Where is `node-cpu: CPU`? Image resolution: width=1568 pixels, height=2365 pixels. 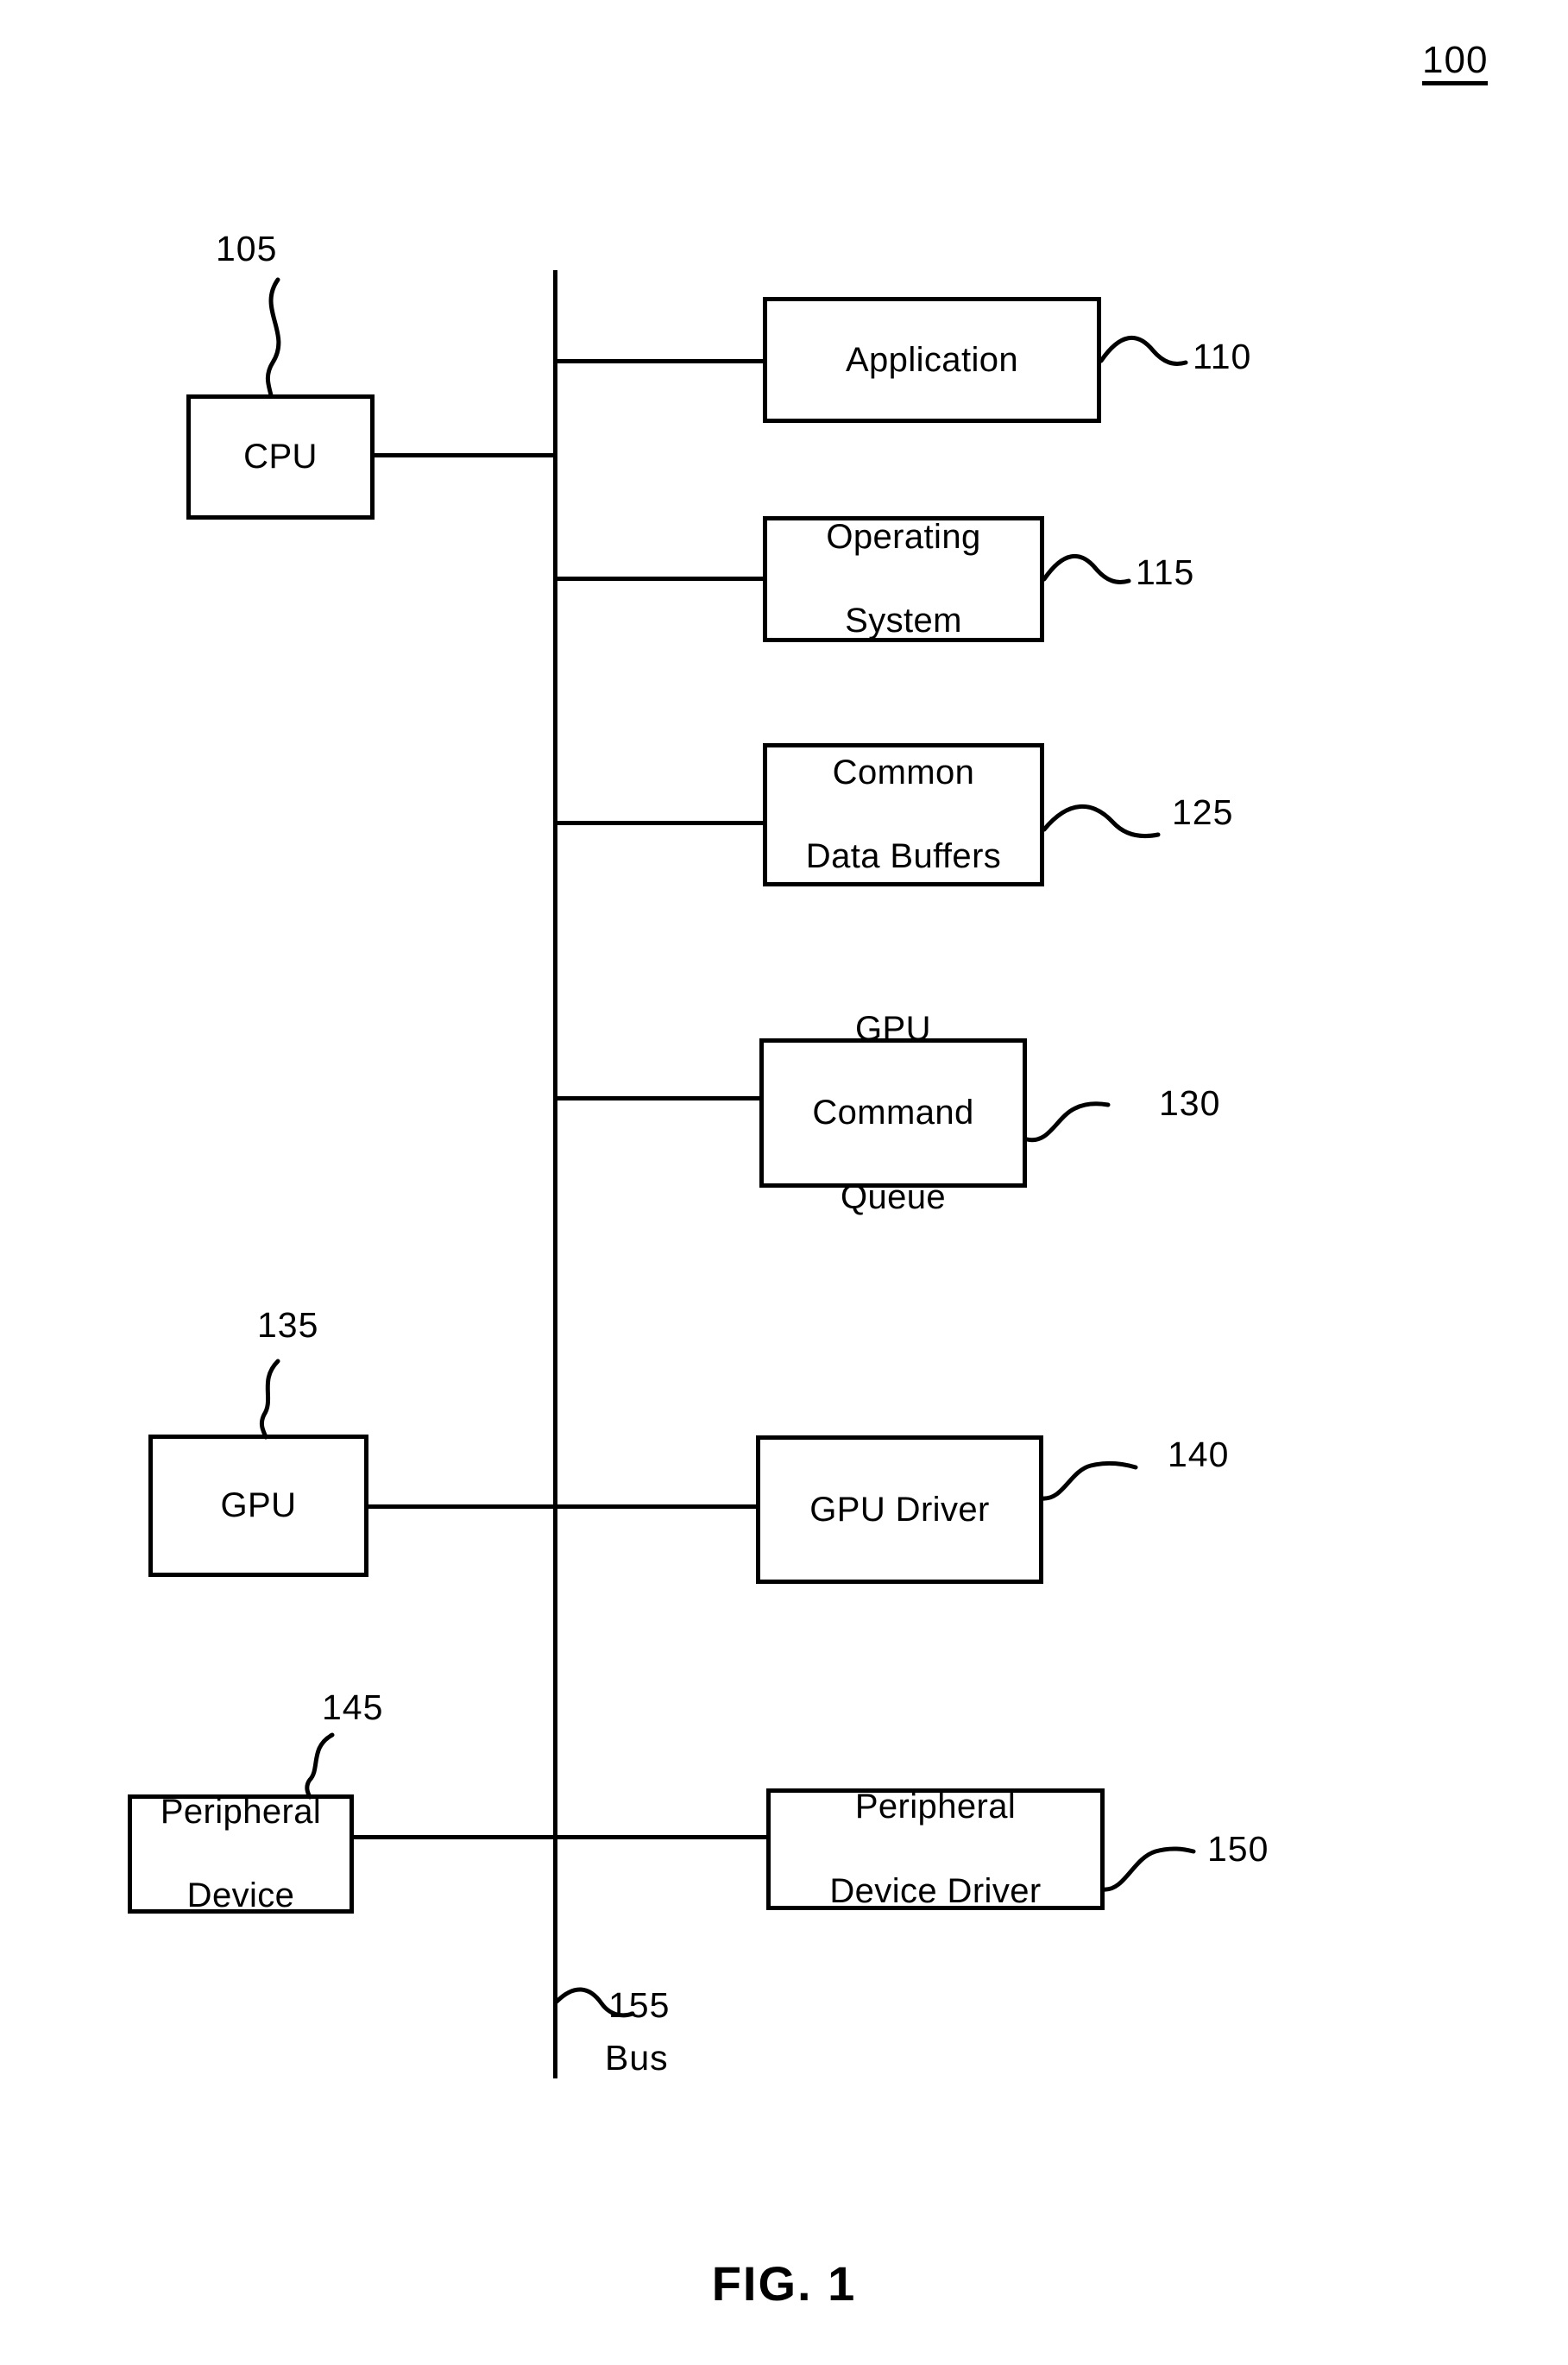
node-cpu: CPU is located at coordinates (280, 457).